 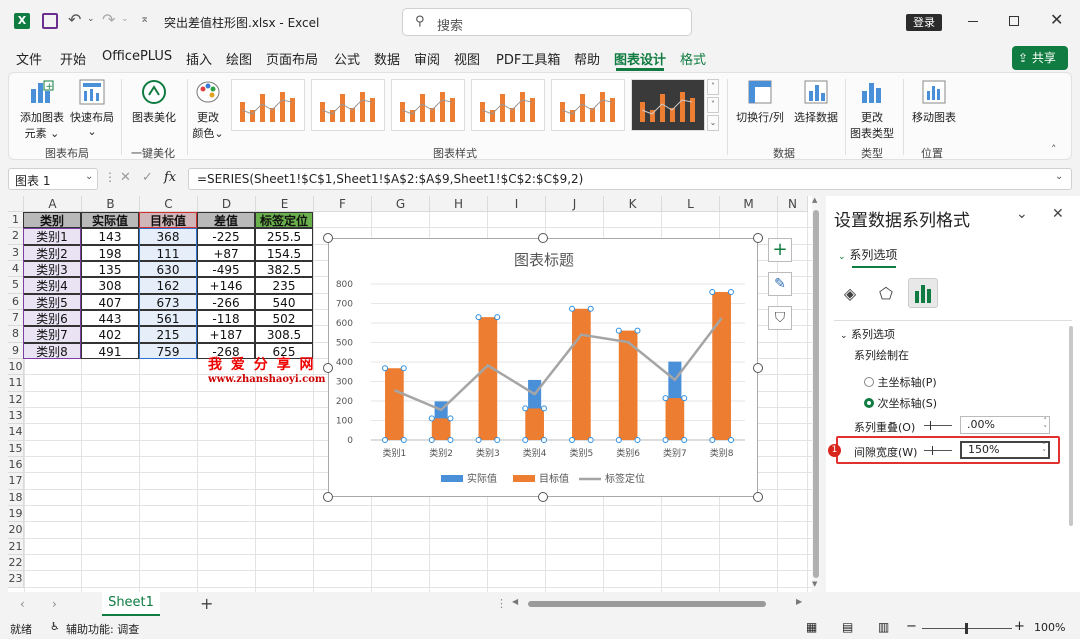 What do you see at coordinates (226, 285) in the screenshot?
I see `table-cell: +146` at bounding box center [226, 285].